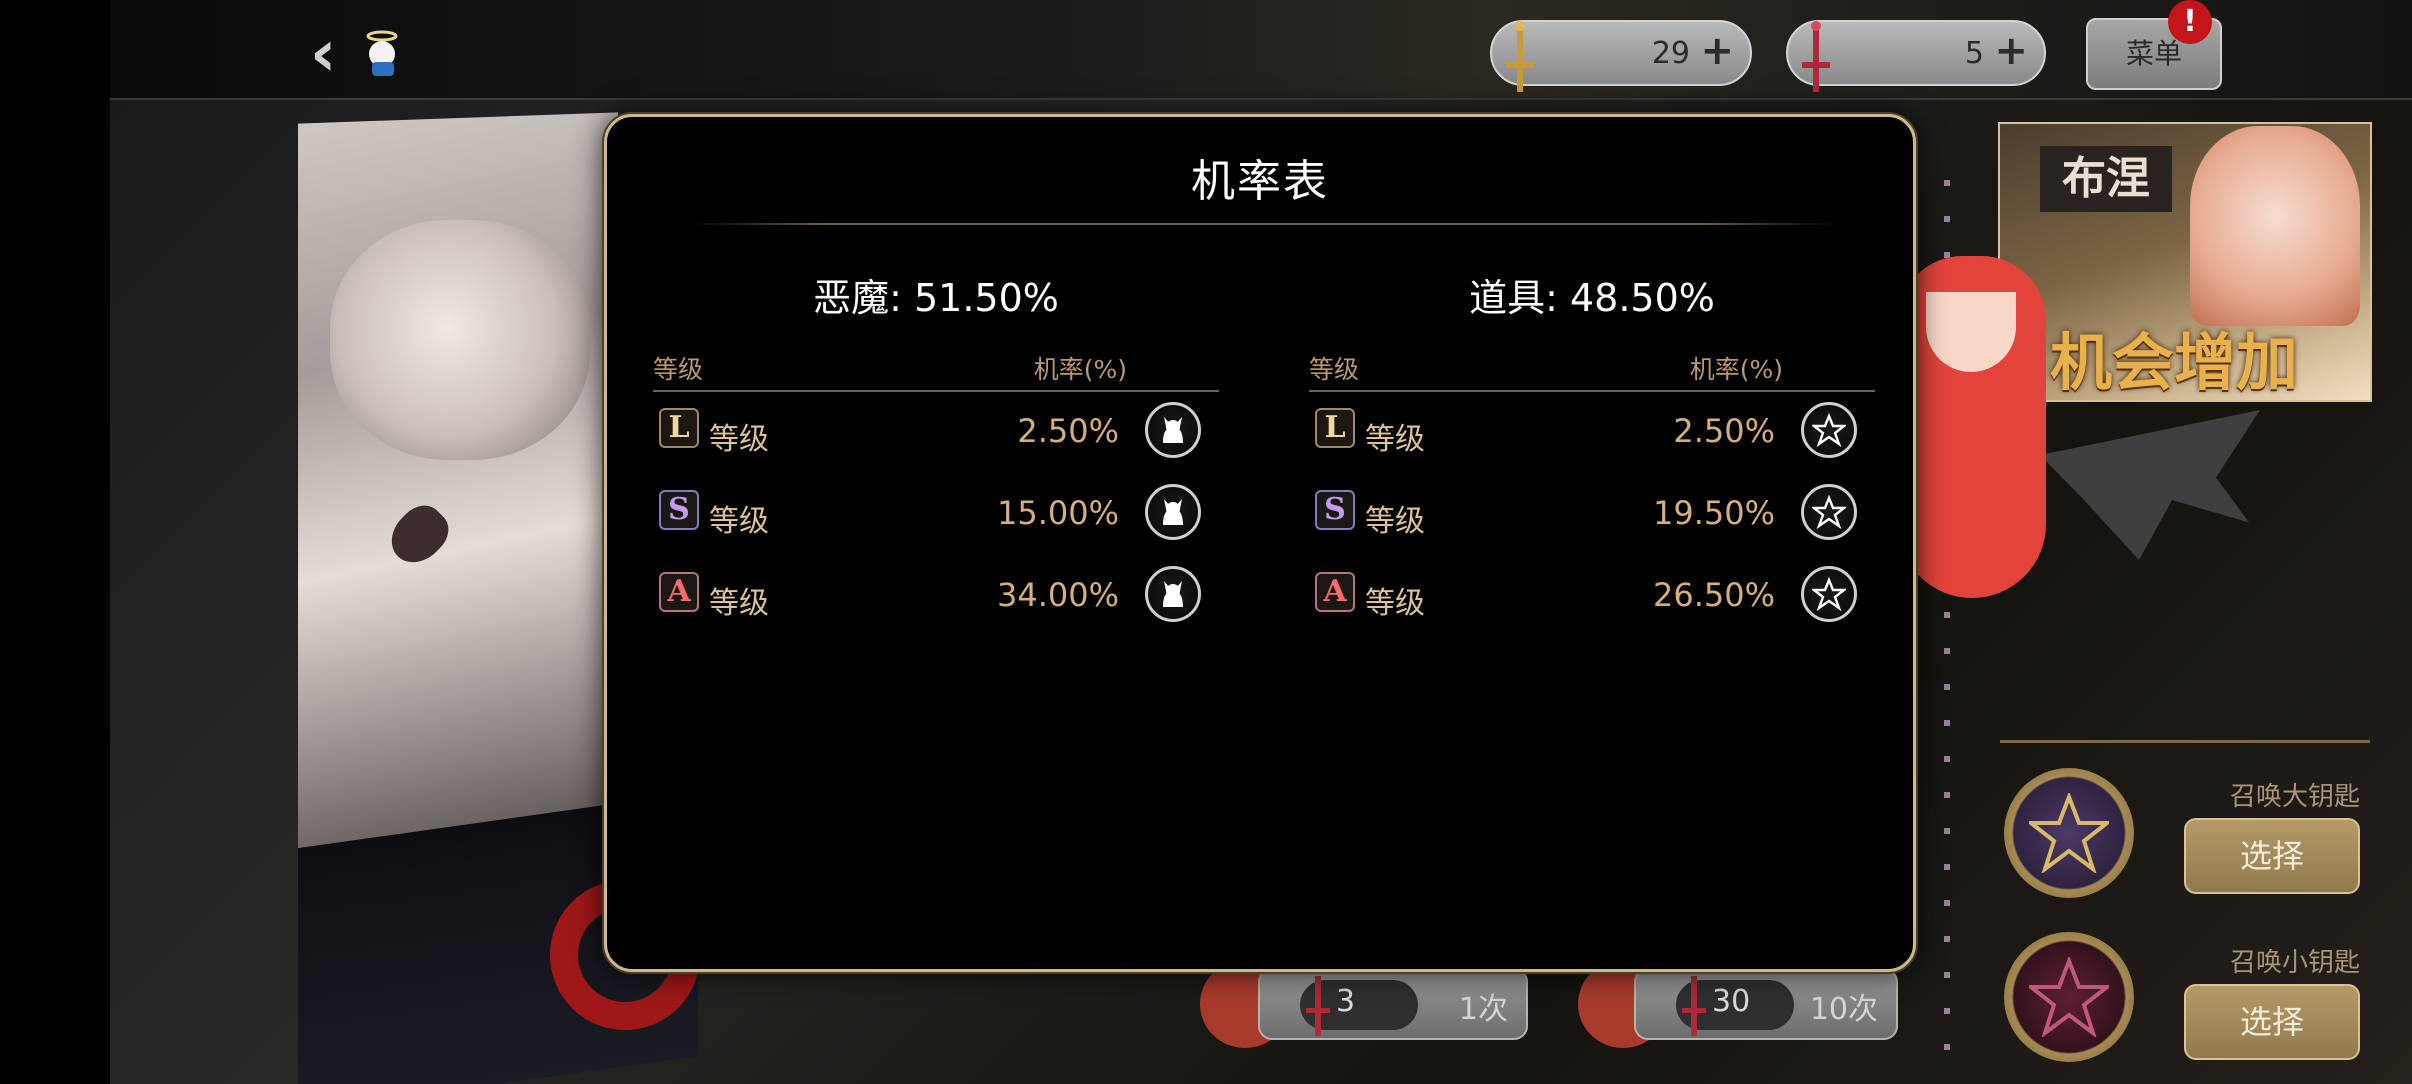 This screenshot has width=2412, height=1084. Describe the element at coordinates (1260, 181) in the screenshot. I see `modal-title: 机率表` at that location.